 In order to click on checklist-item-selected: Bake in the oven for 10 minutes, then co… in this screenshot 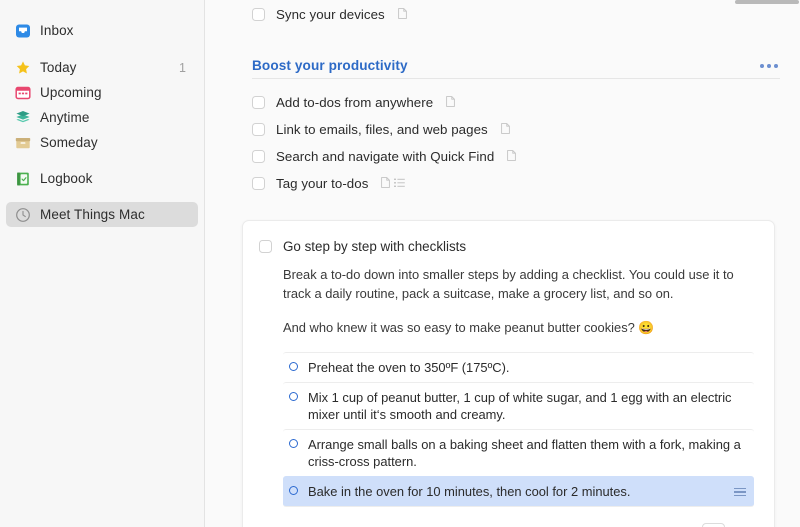, I will do `click(518, 491)`.